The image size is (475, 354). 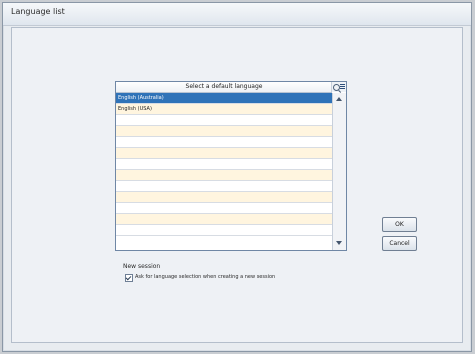 I want to click on ask-language-checkbox, so click(x=129, y=278).